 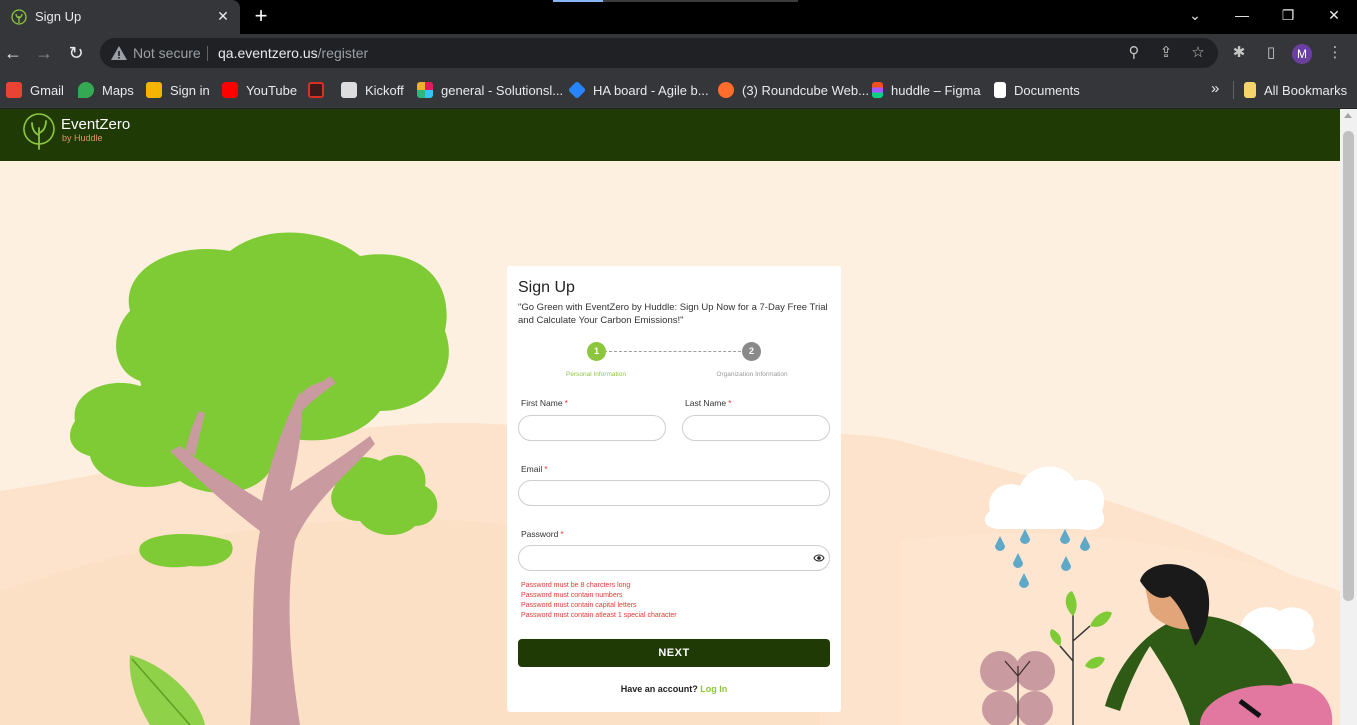 What do you see at coordinates (384, 90) in the screenshot?
I see `bookmark-label: Kickoff` at bounding box center [384, 90].